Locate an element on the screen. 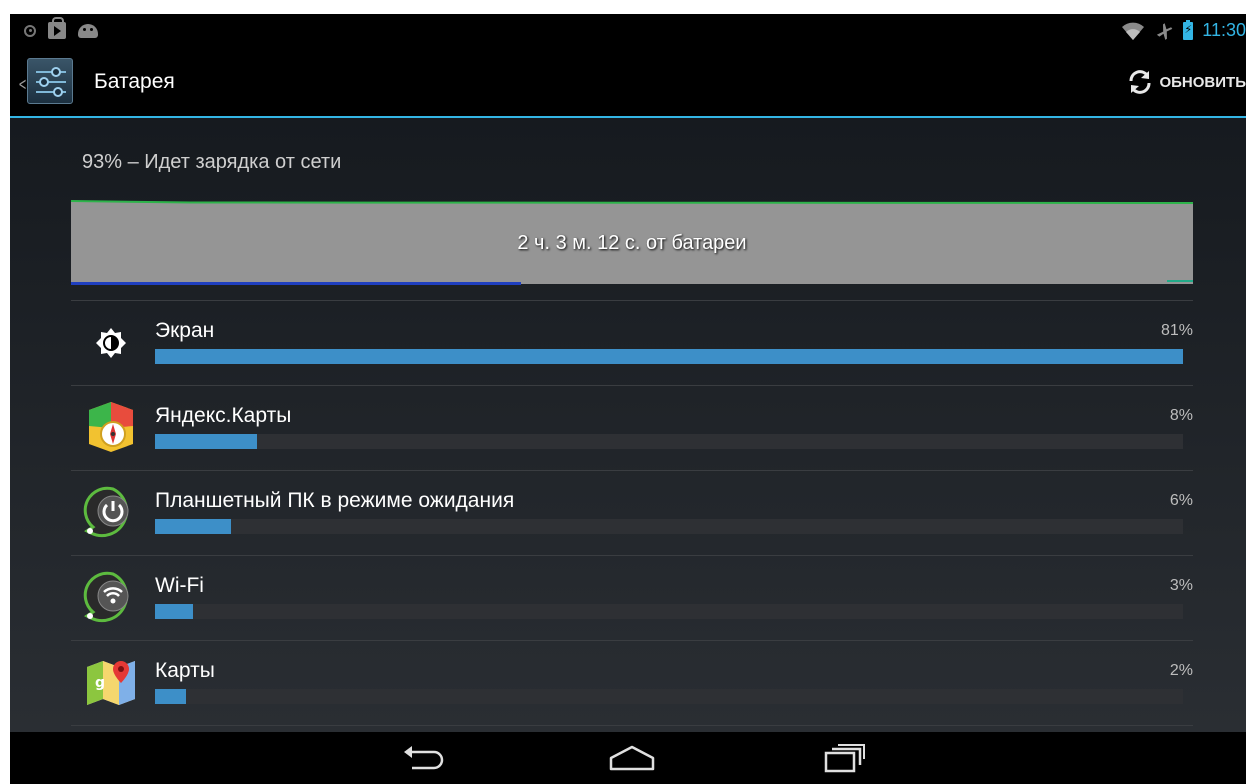  page-title: Батарея is located at coordinates (134, 81).